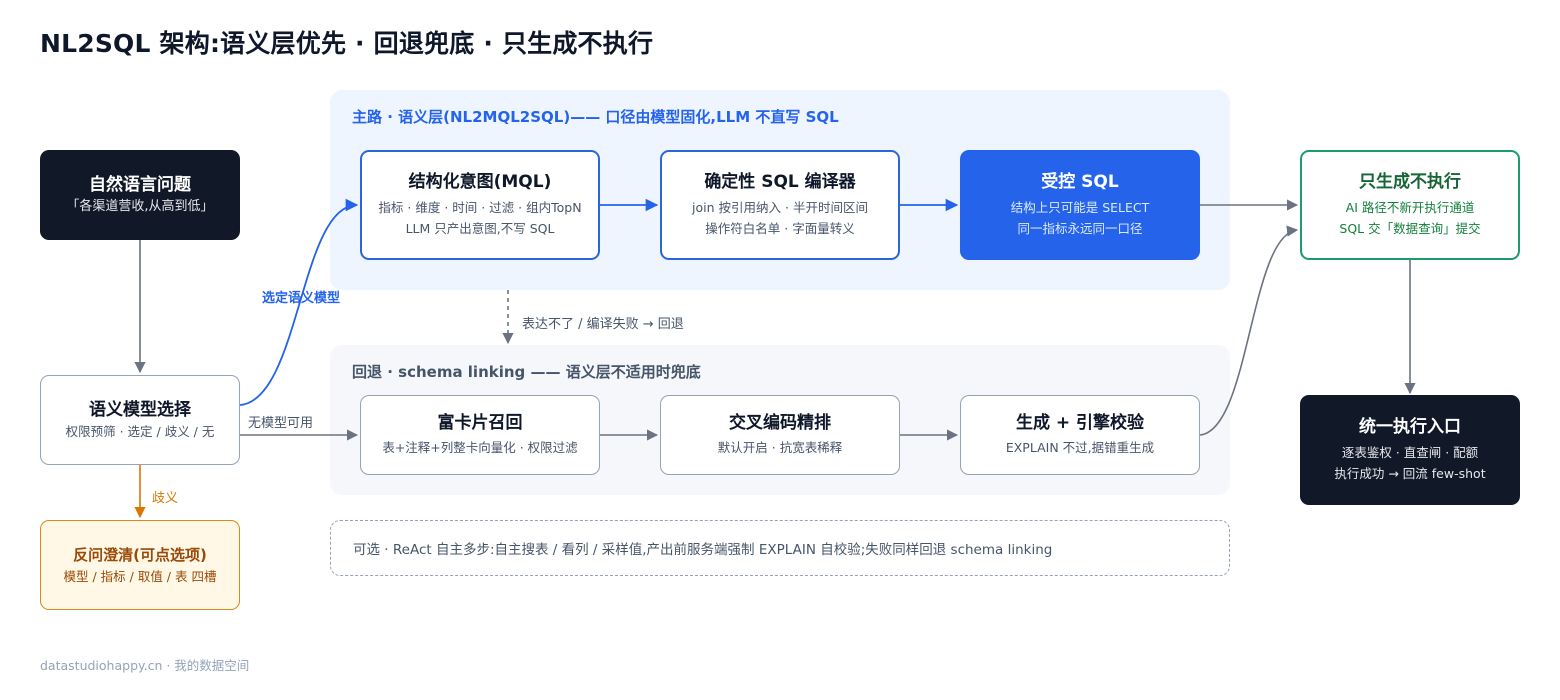  Describe the element at coordinates (780, 207) in the screenshot. I see `node-line: join 按引用纳入 · 半开时间区间` at that location.